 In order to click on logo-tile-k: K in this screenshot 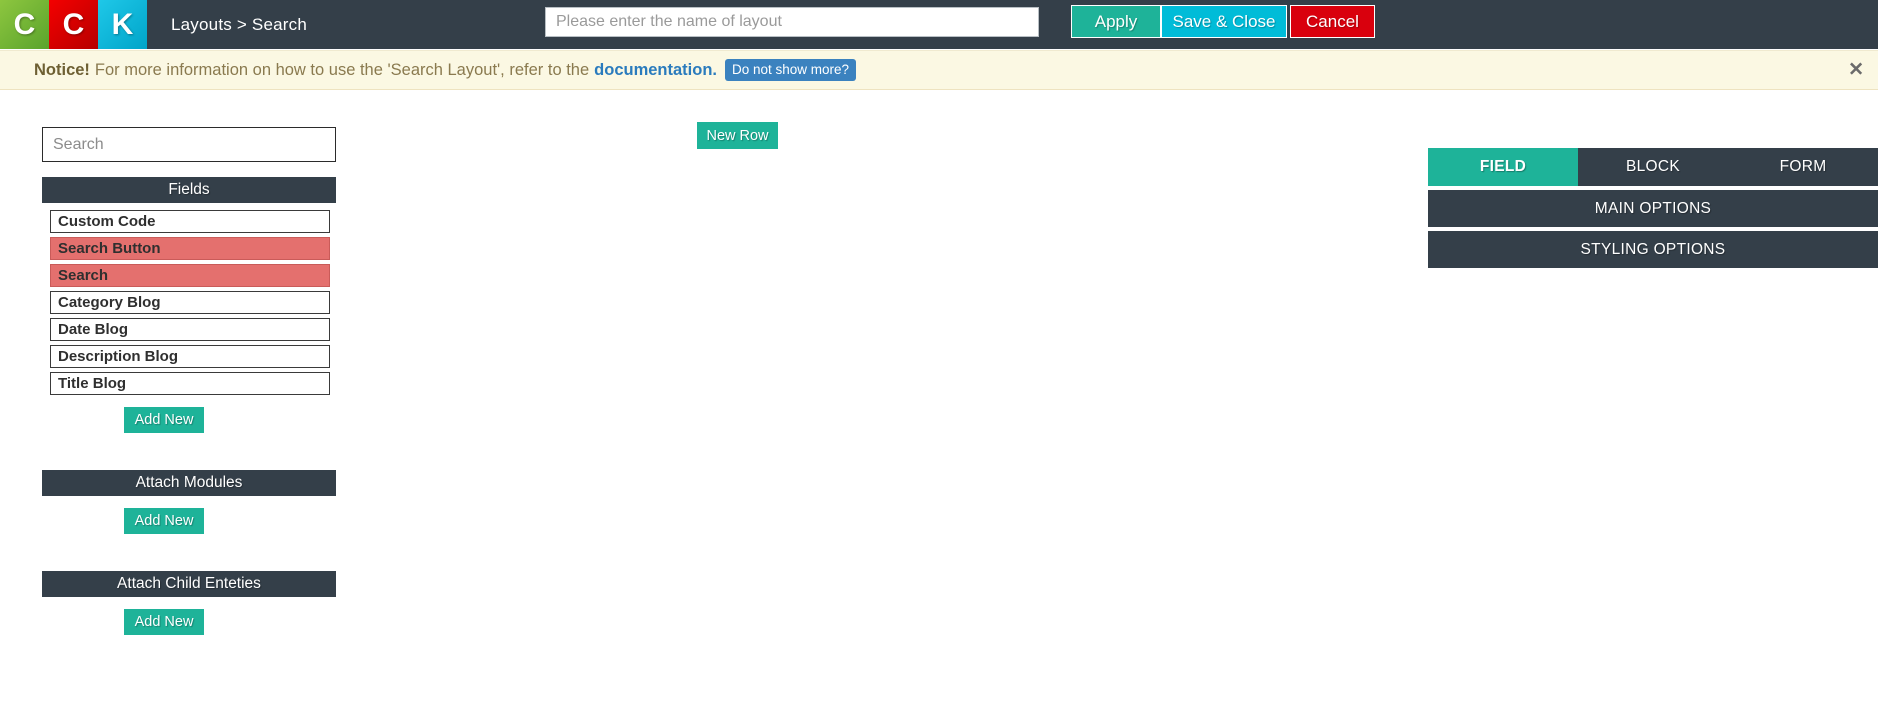, I will do `click(122, 24)`.